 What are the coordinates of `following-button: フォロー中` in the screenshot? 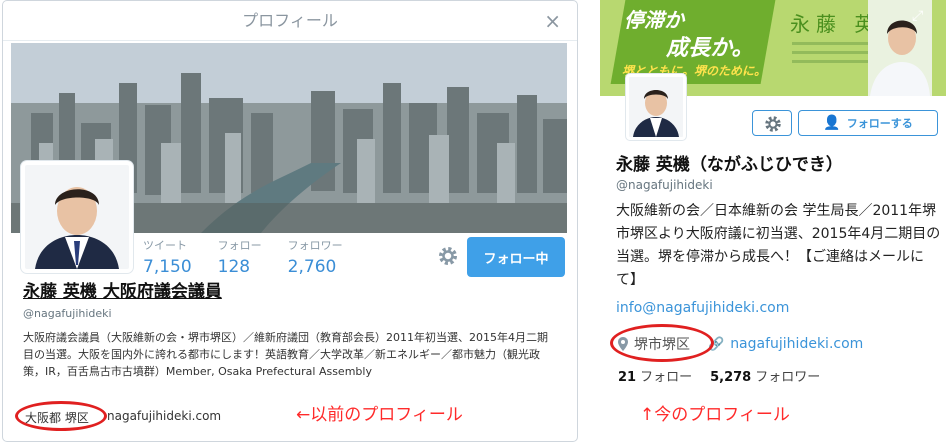 It's located at (516, 257).